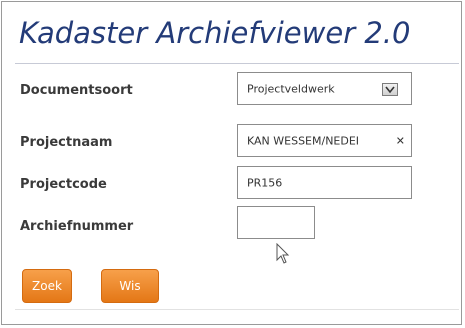  I want to click on documentsoort-label: Documentsoort, so click(76, 90).